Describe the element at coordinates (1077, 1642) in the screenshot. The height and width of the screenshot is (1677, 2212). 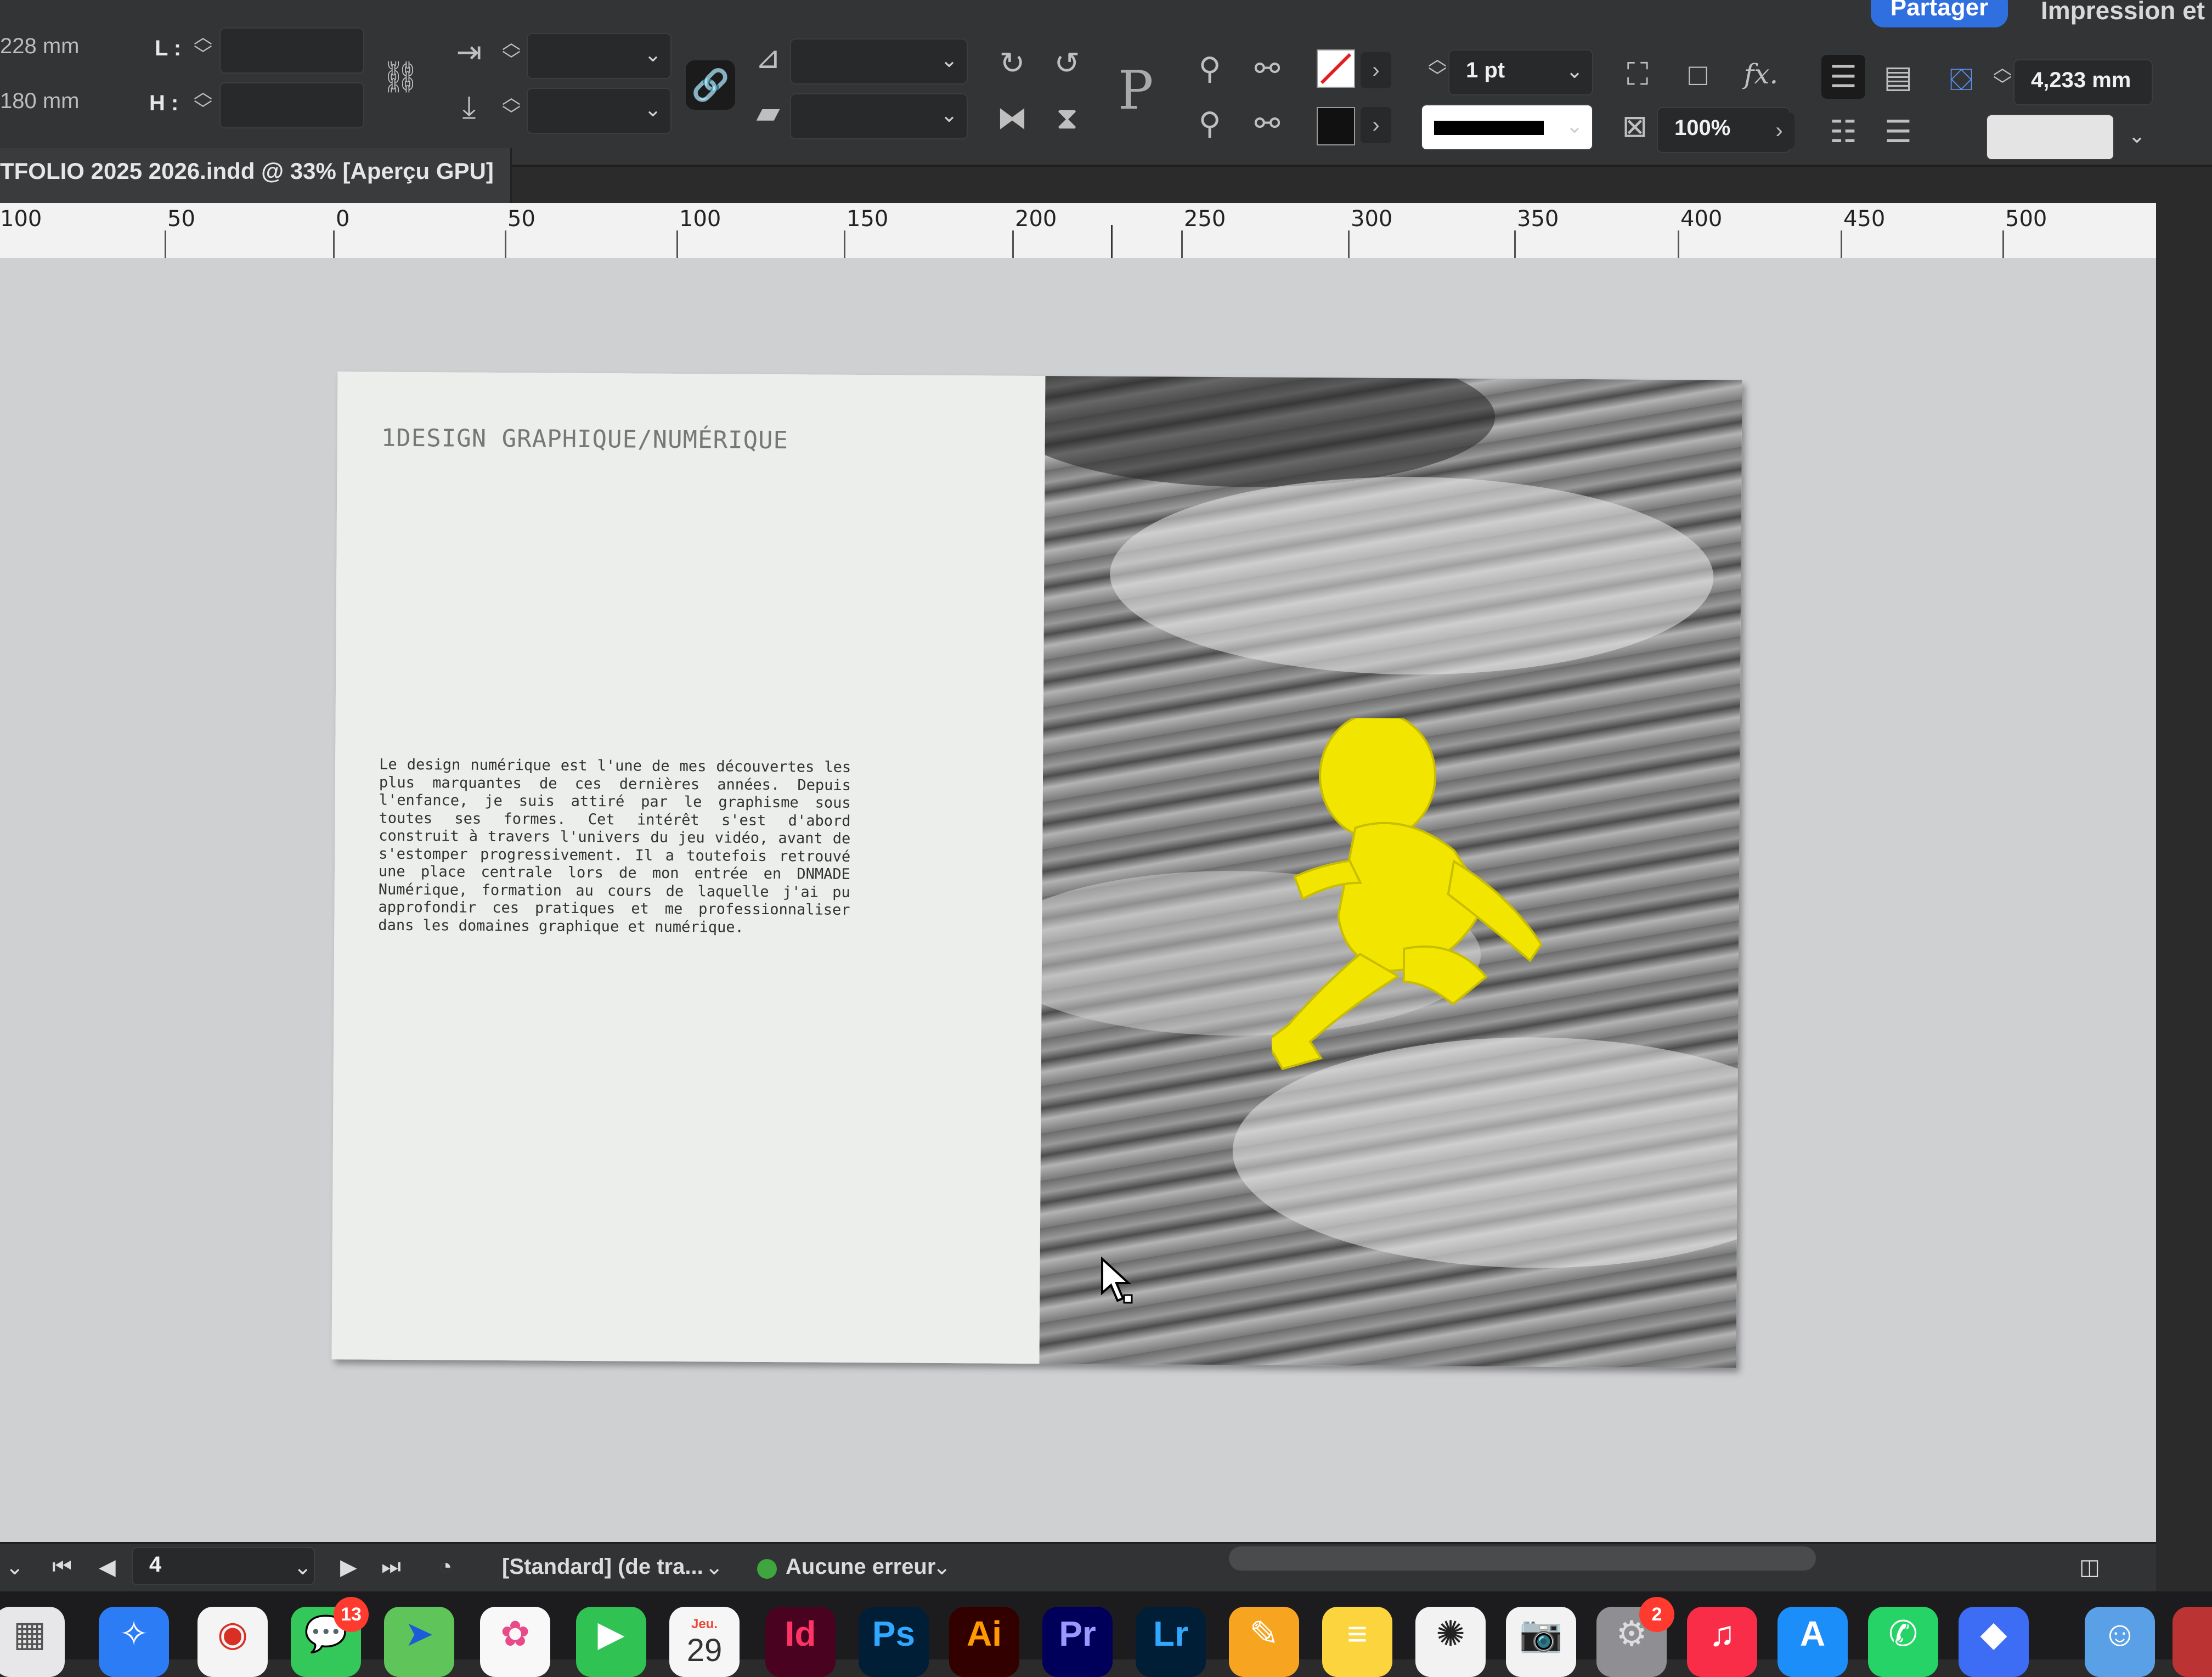
I see `premiere-app: Pr` at that location.